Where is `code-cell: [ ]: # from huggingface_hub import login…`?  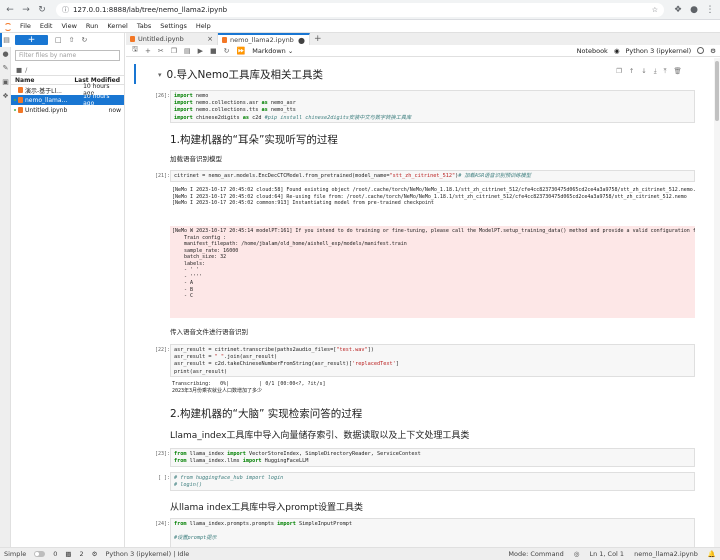
code-cell: [ ]: # from huggingface_hub import login… is located at coordinates (419, 482).